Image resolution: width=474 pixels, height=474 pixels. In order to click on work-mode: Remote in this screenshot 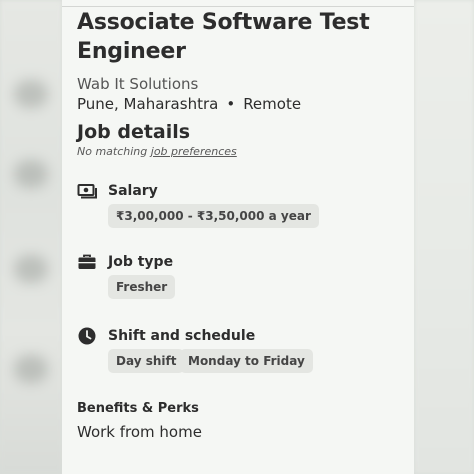, I will do `click(272, 104)`.